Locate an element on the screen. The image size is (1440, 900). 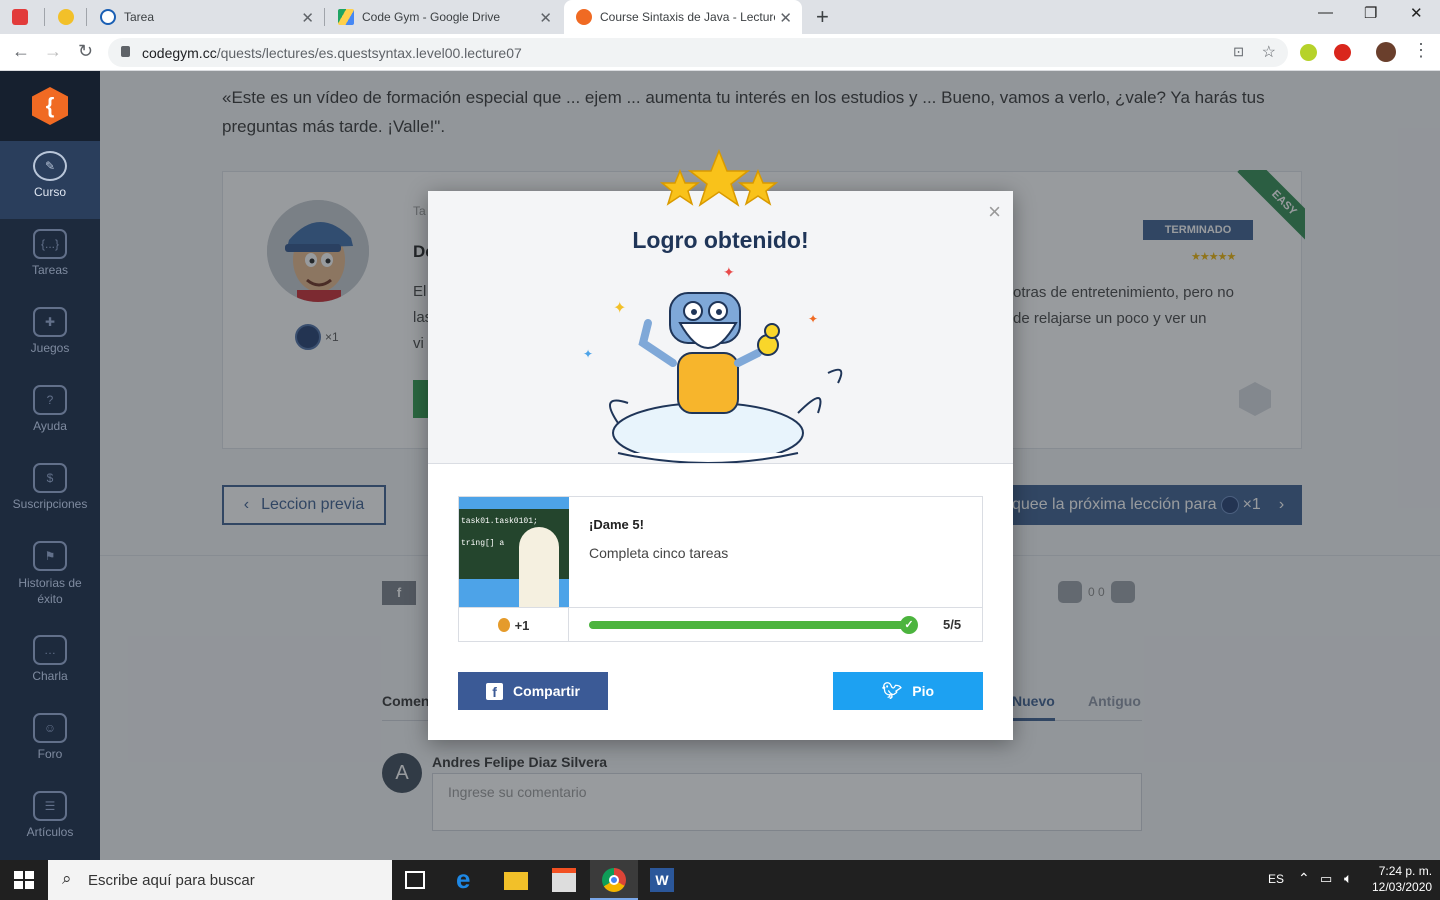
logo-icon: { is located at coordinates (50, 106).